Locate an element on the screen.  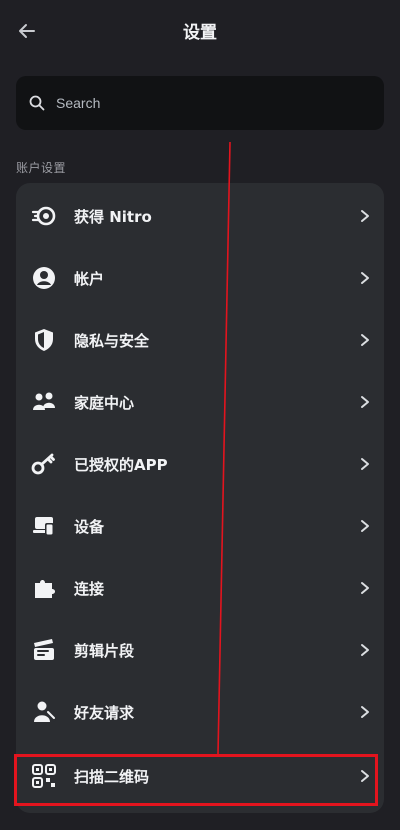
menu-item-label: 扫描二维码 is located at coordinates (112, 777).